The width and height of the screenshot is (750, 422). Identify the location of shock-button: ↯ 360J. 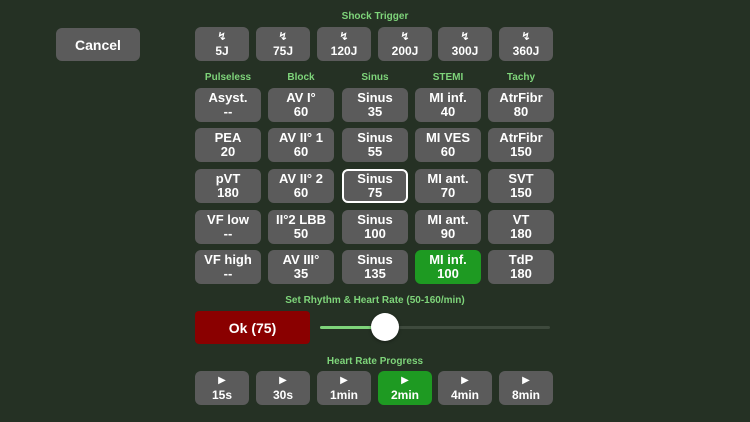
(526, 44).